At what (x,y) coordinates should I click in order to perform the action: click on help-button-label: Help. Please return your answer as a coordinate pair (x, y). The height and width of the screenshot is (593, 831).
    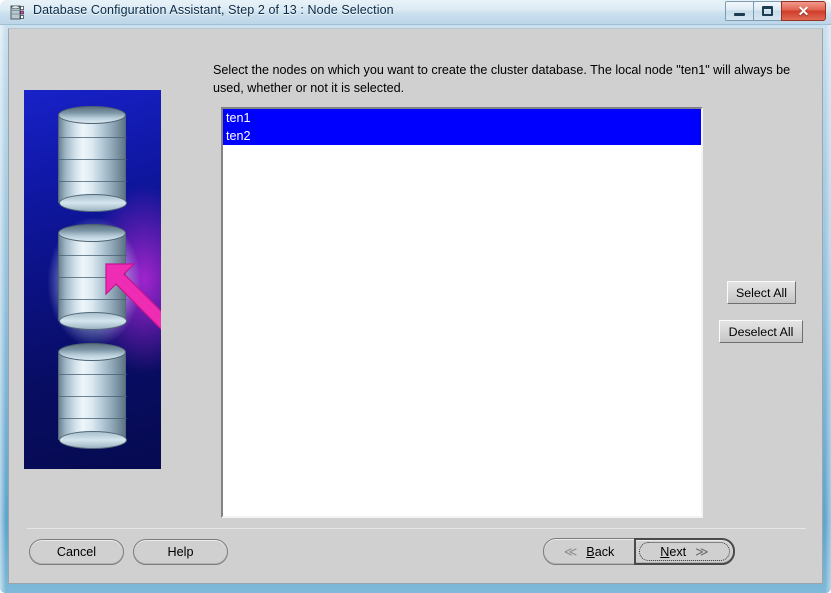
    Looking at the image, I should click on (180, 552).